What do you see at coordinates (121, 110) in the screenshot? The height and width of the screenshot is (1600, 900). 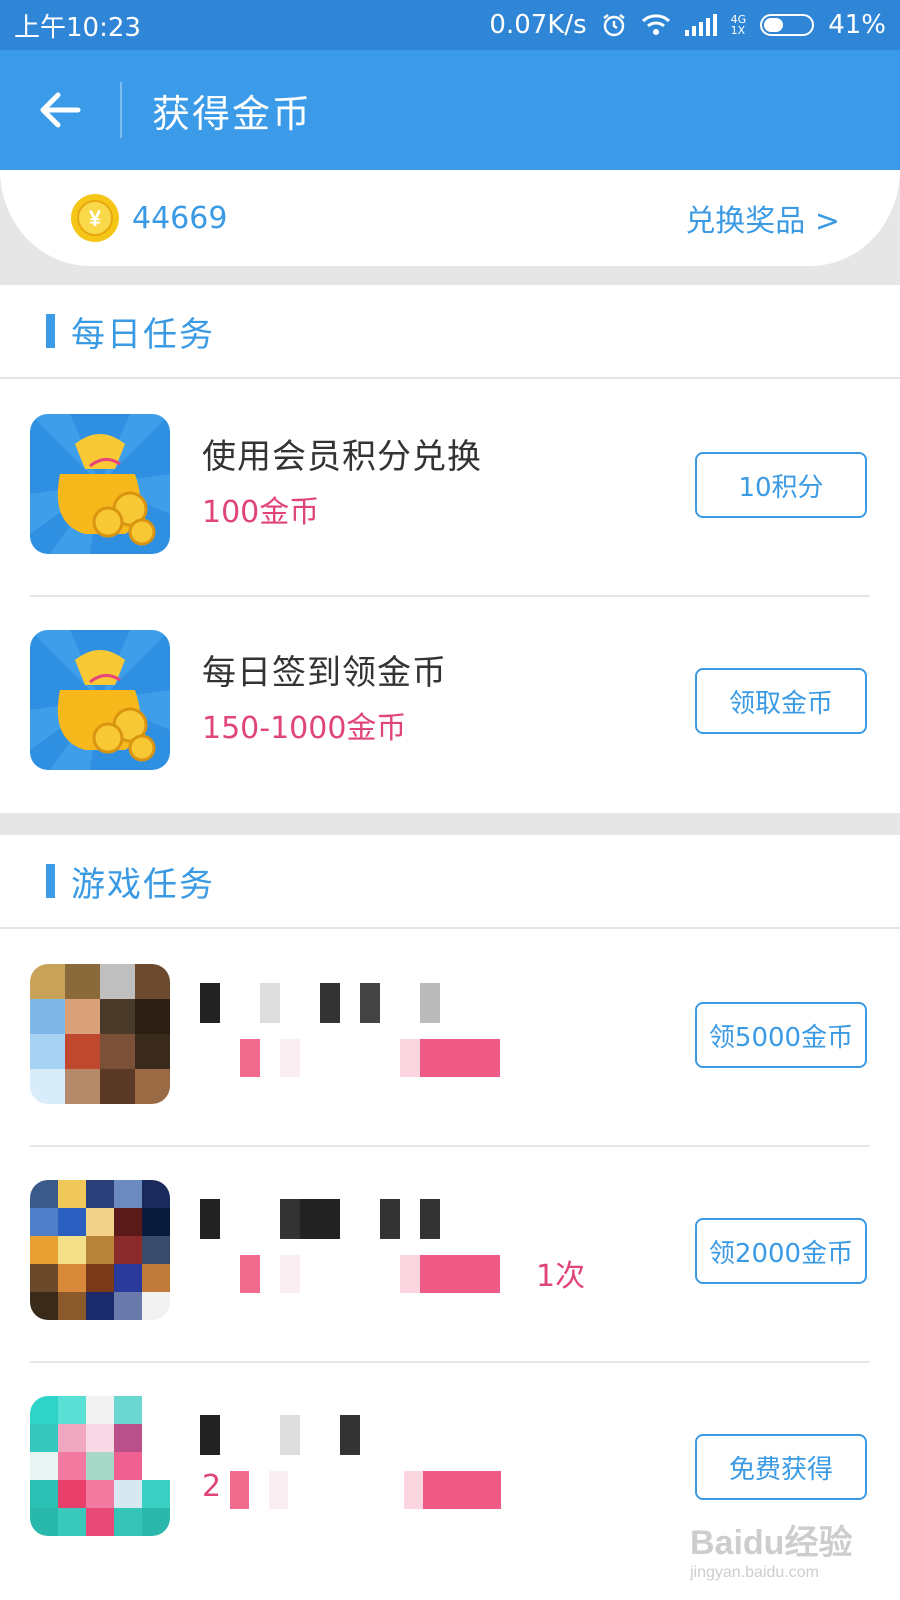 I see `header-divider` at bounding box center [121, 110].